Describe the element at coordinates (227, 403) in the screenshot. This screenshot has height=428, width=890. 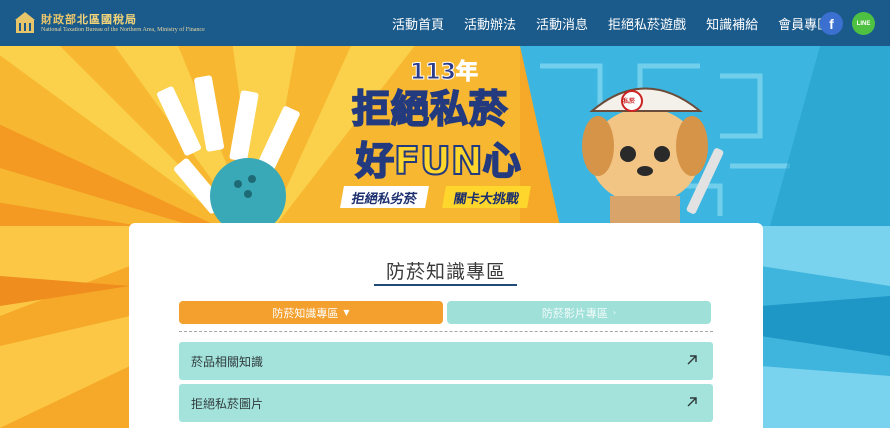
I see `list-item-label: 拒絕私菸圖片` at that location.